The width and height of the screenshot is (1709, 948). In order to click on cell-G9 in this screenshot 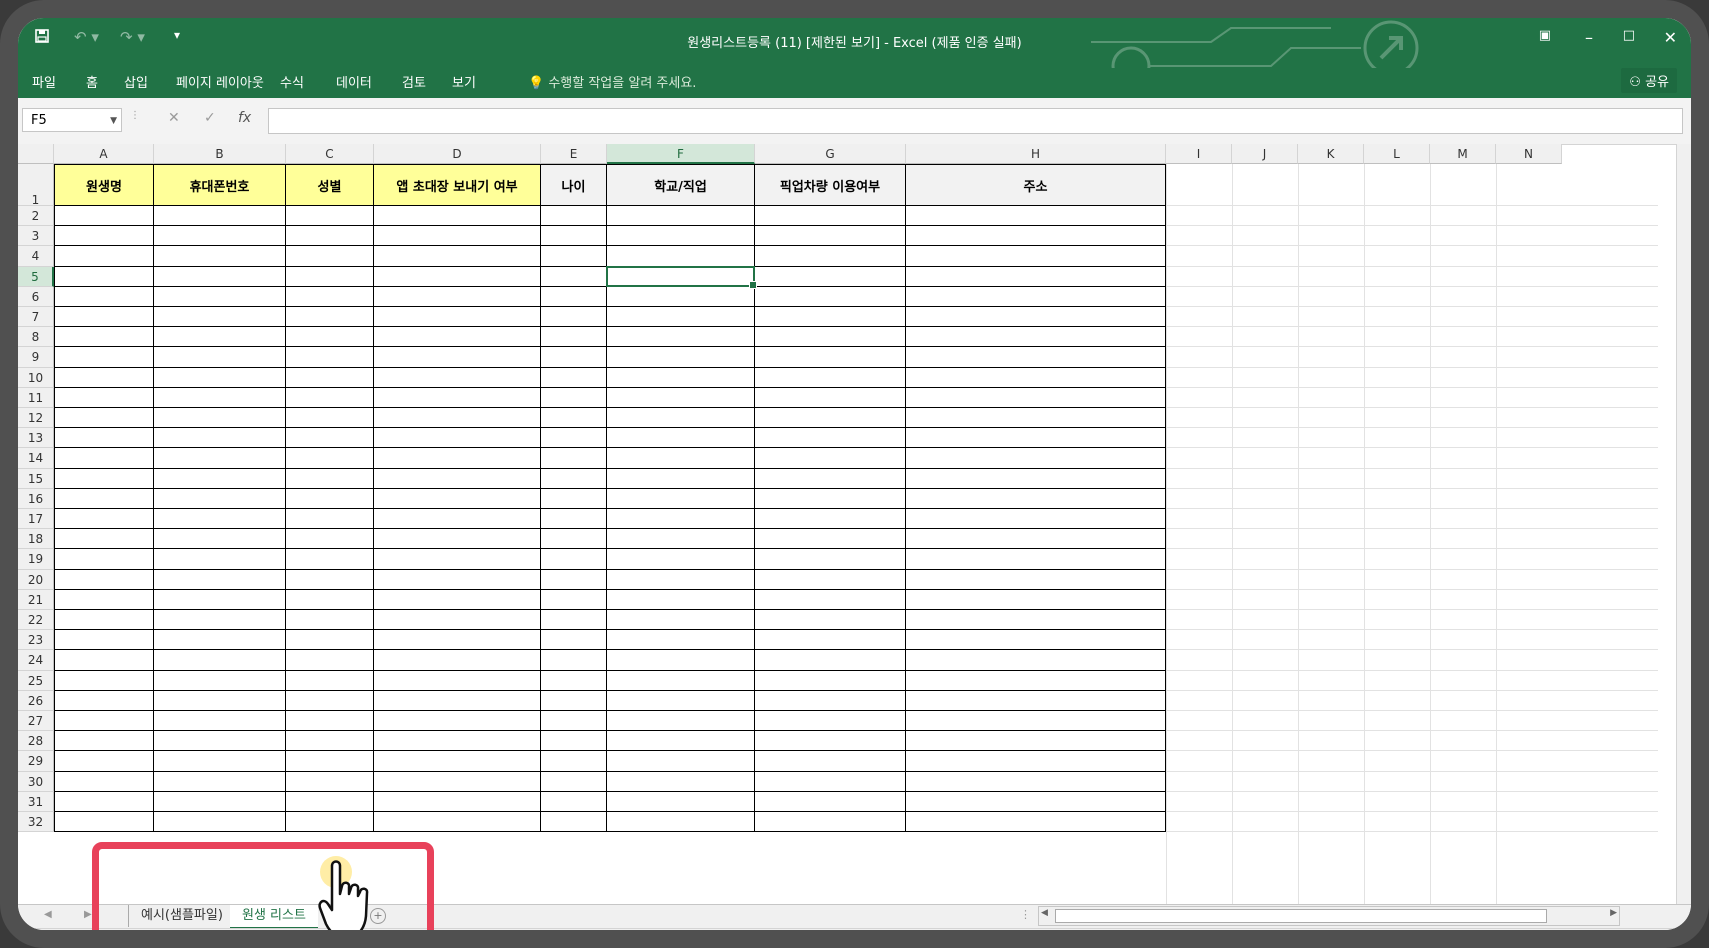, I will do `click(830, 357)`.